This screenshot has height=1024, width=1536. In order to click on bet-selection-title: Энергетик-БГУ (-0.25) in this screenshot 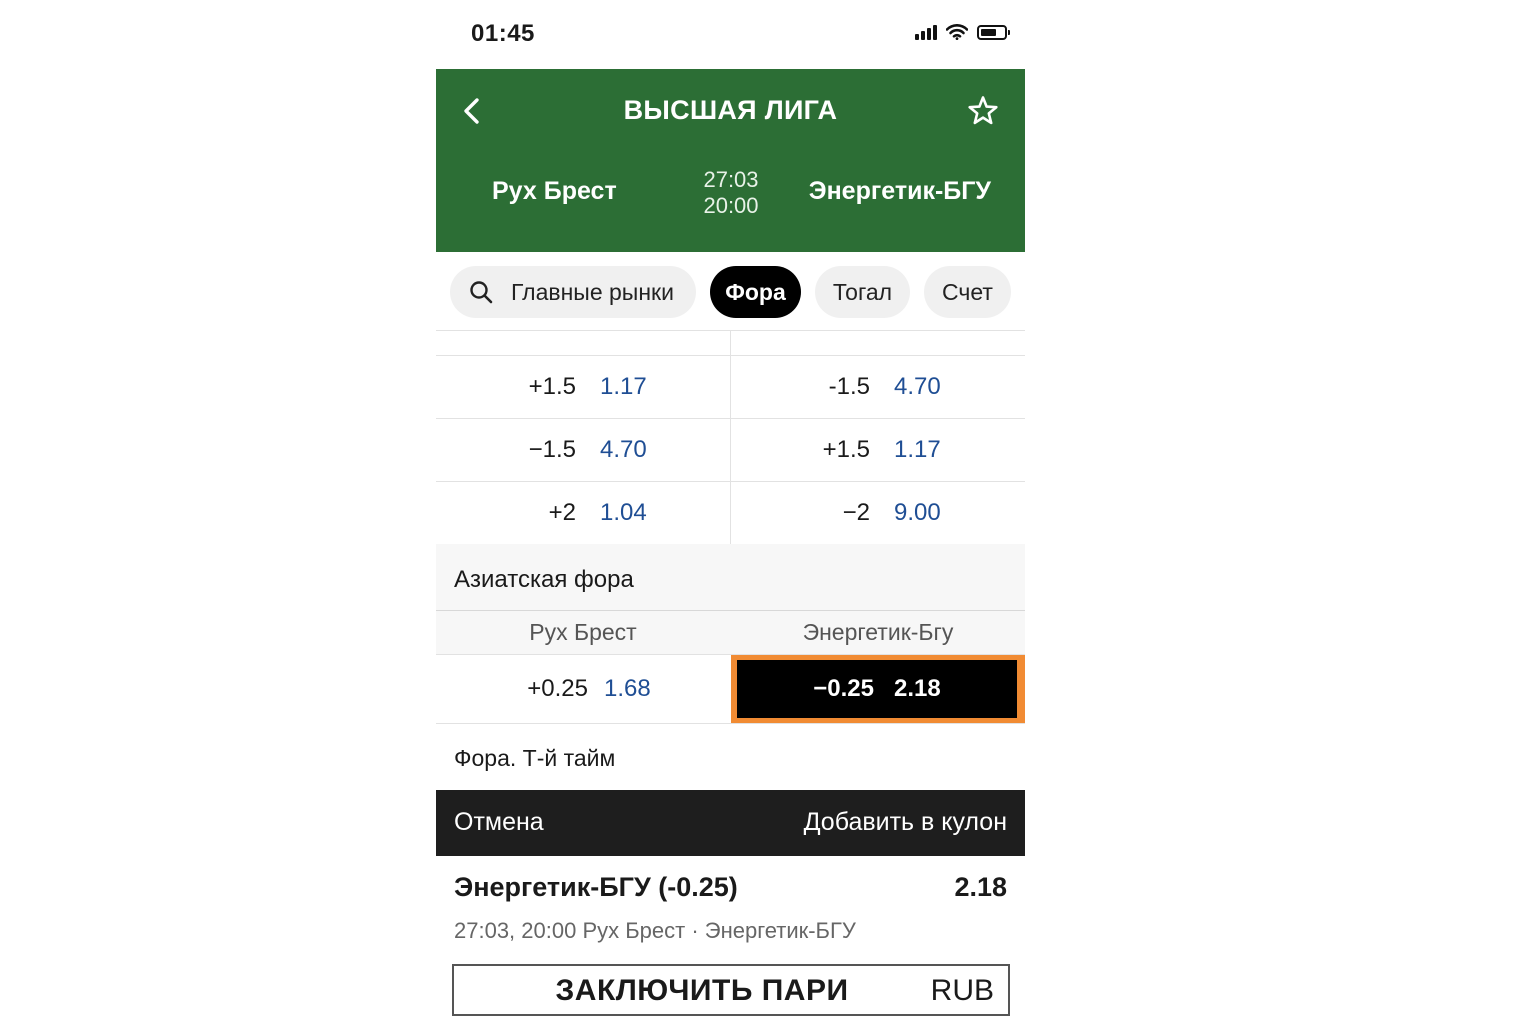, I will do `click(596, 887)`.